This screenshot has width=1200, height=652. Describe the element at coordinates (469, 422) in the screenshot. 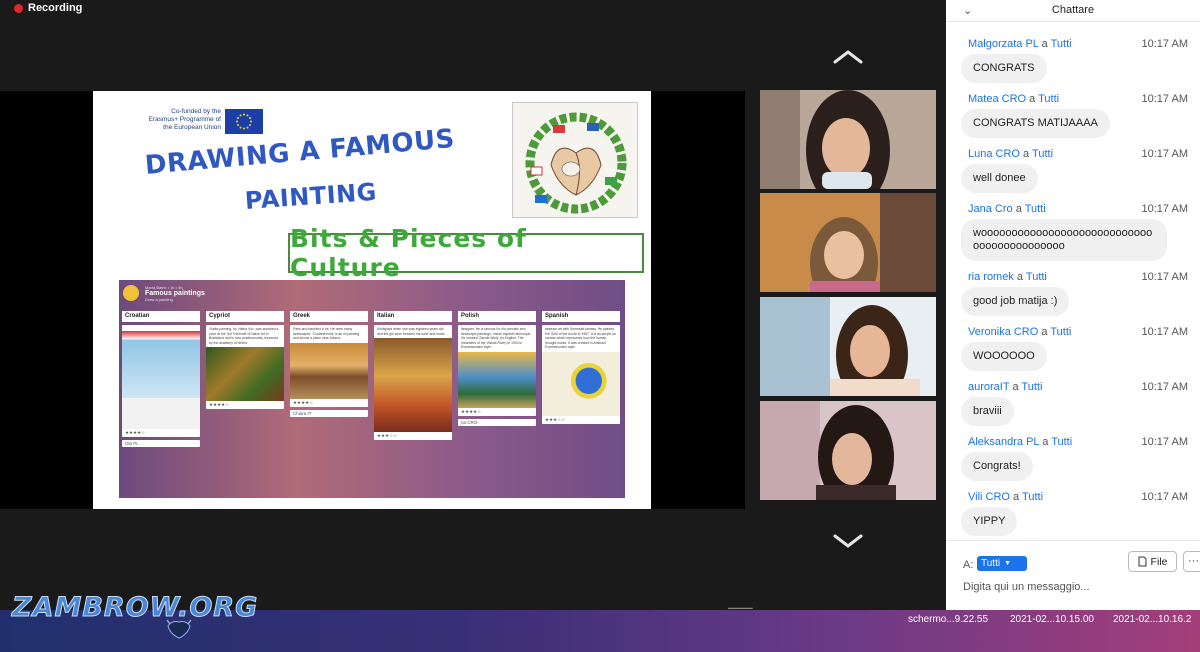

I see `card-footer: ria CRO` at that location.